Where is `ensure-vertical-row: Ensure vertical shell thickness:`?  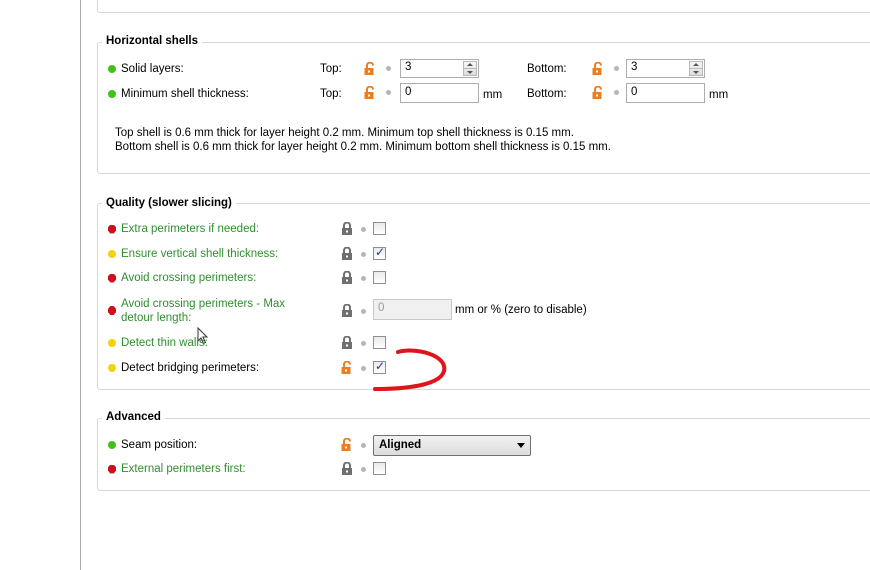 ensure-vertical-row: Ensure vertical shell thickness: is located at coordinates (193, 254).